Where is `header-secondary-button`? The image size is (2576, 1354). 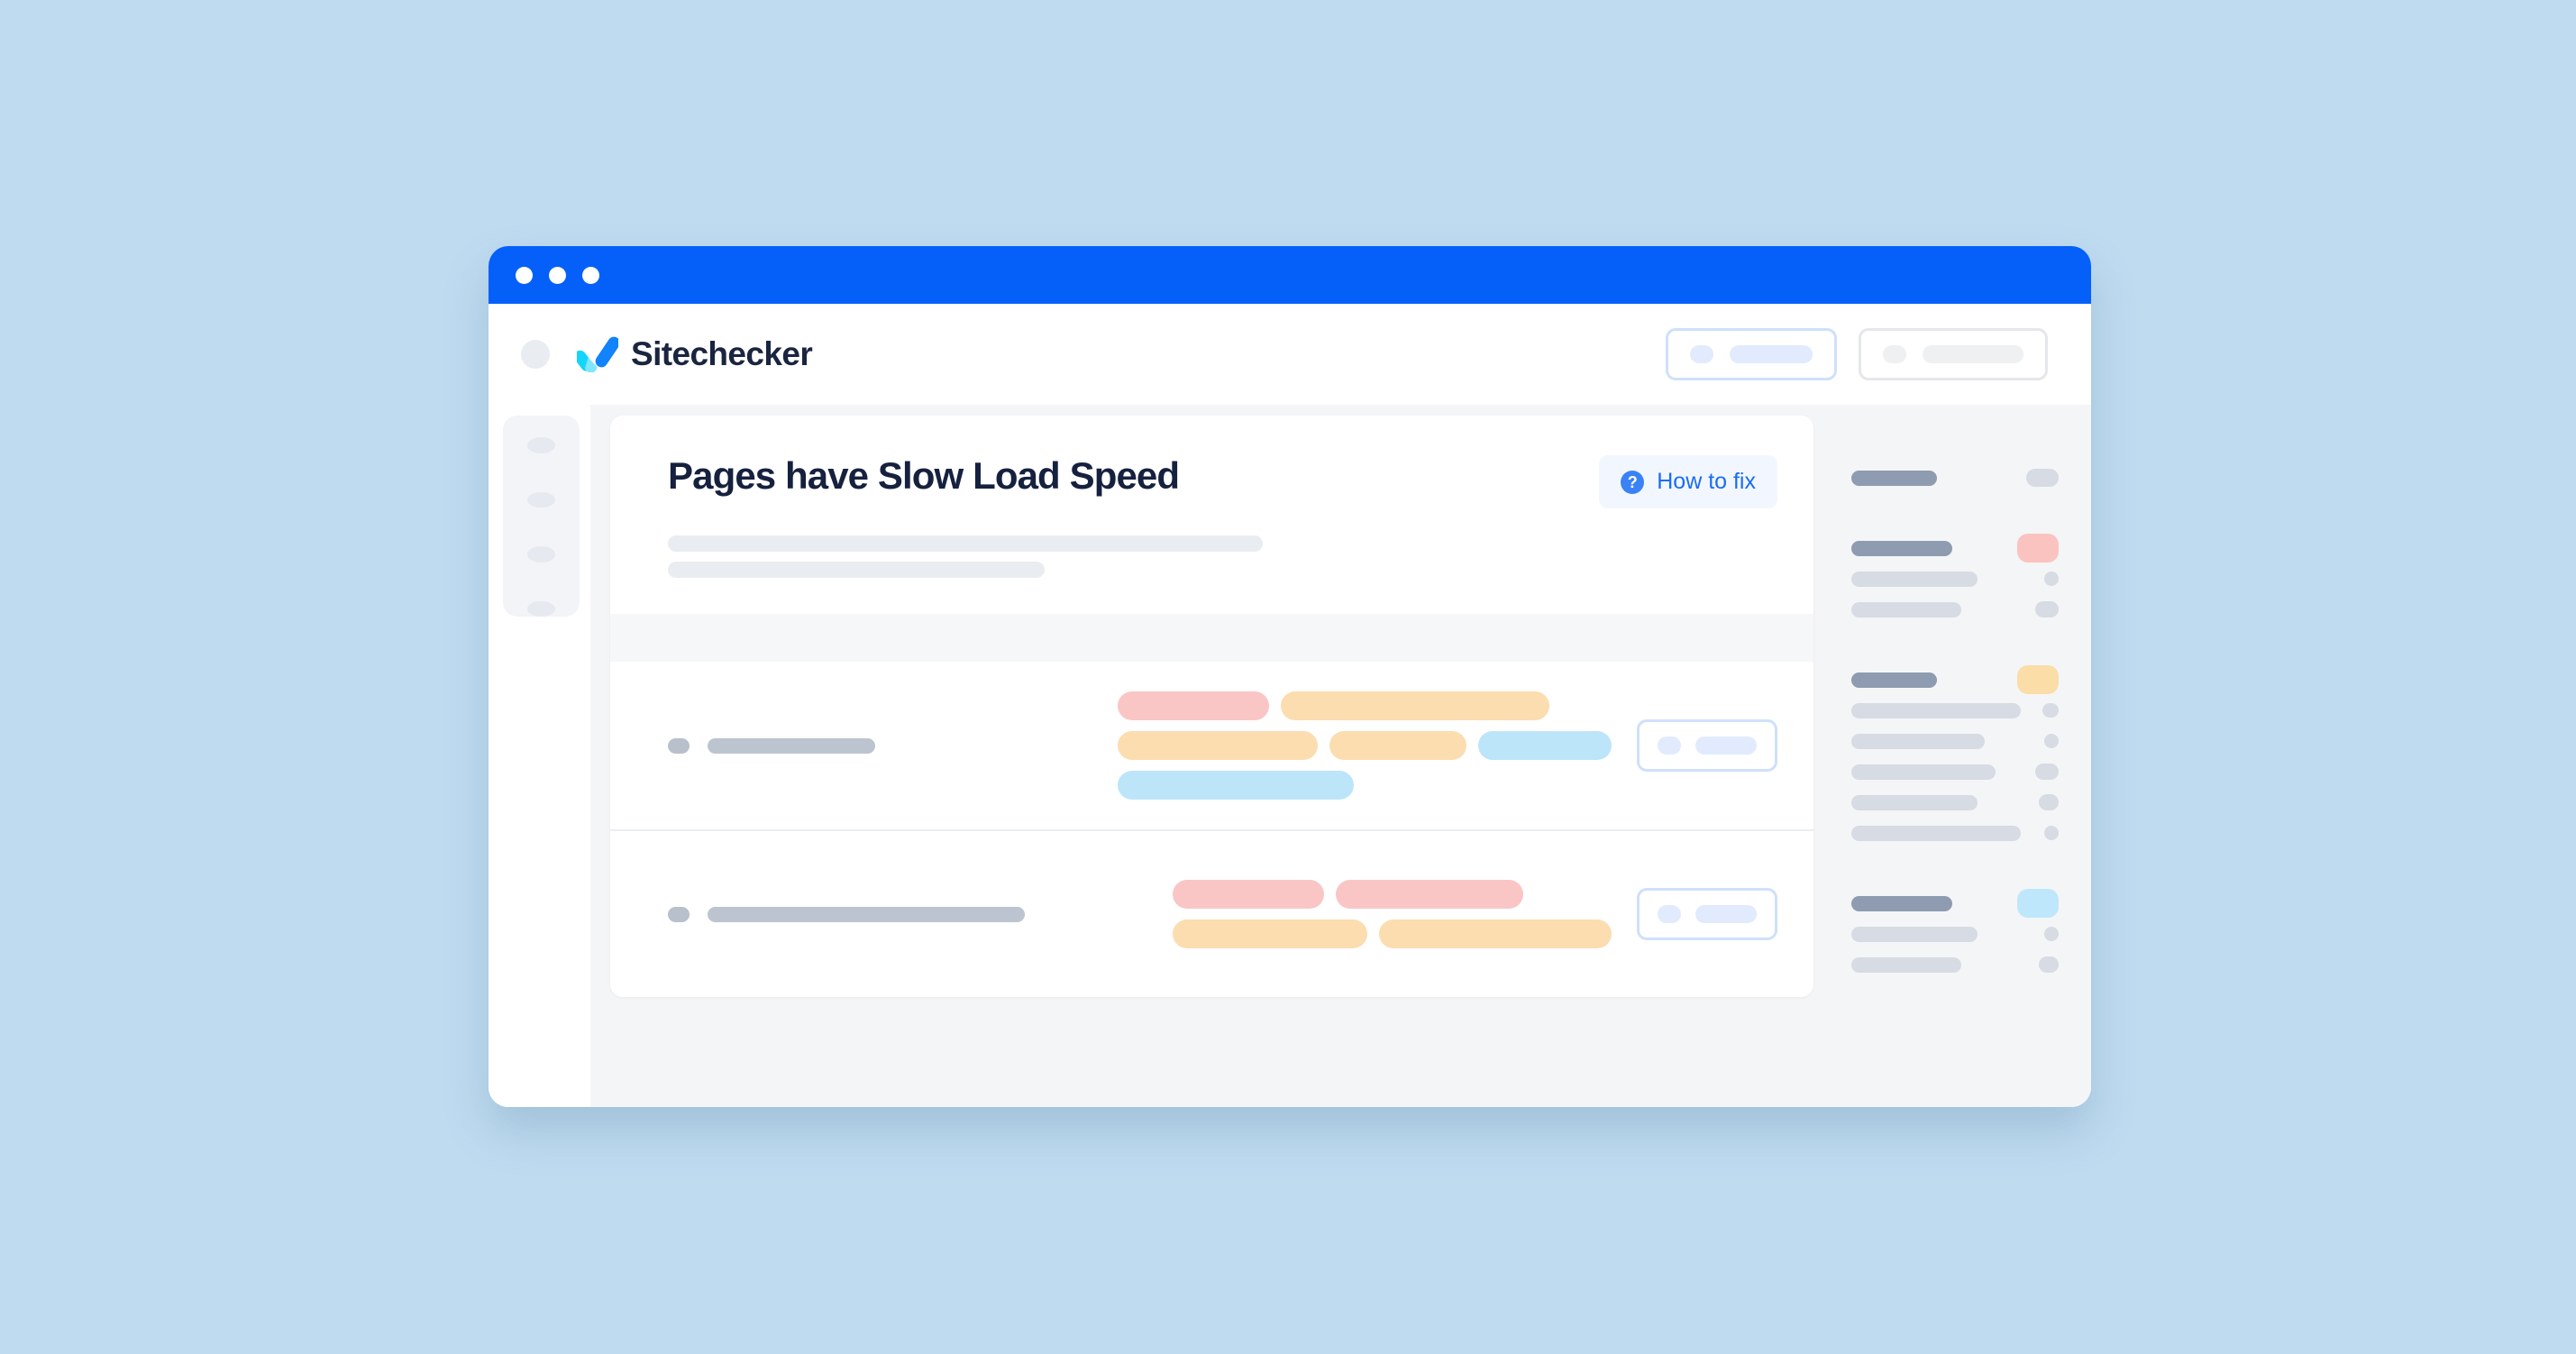 header-secondary-button is located at coordinates (1954, 354).